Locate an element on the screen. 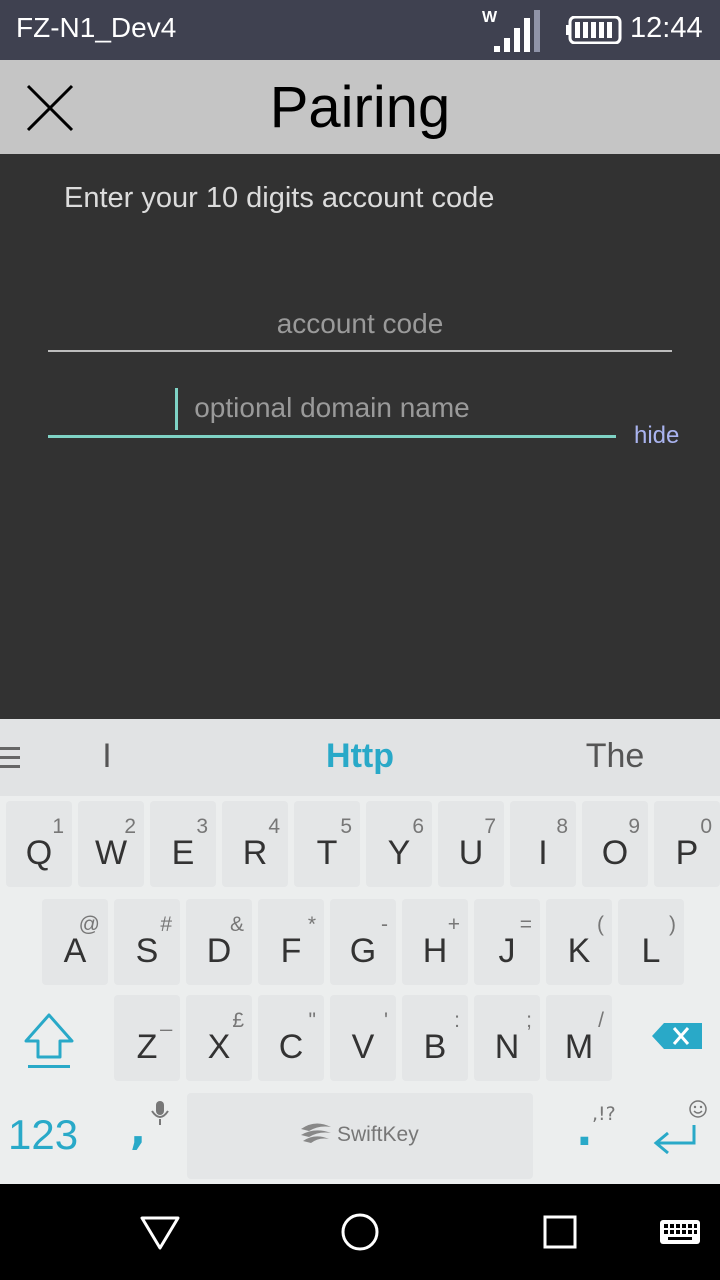  key-label: T is located at coordinates (327, 853).